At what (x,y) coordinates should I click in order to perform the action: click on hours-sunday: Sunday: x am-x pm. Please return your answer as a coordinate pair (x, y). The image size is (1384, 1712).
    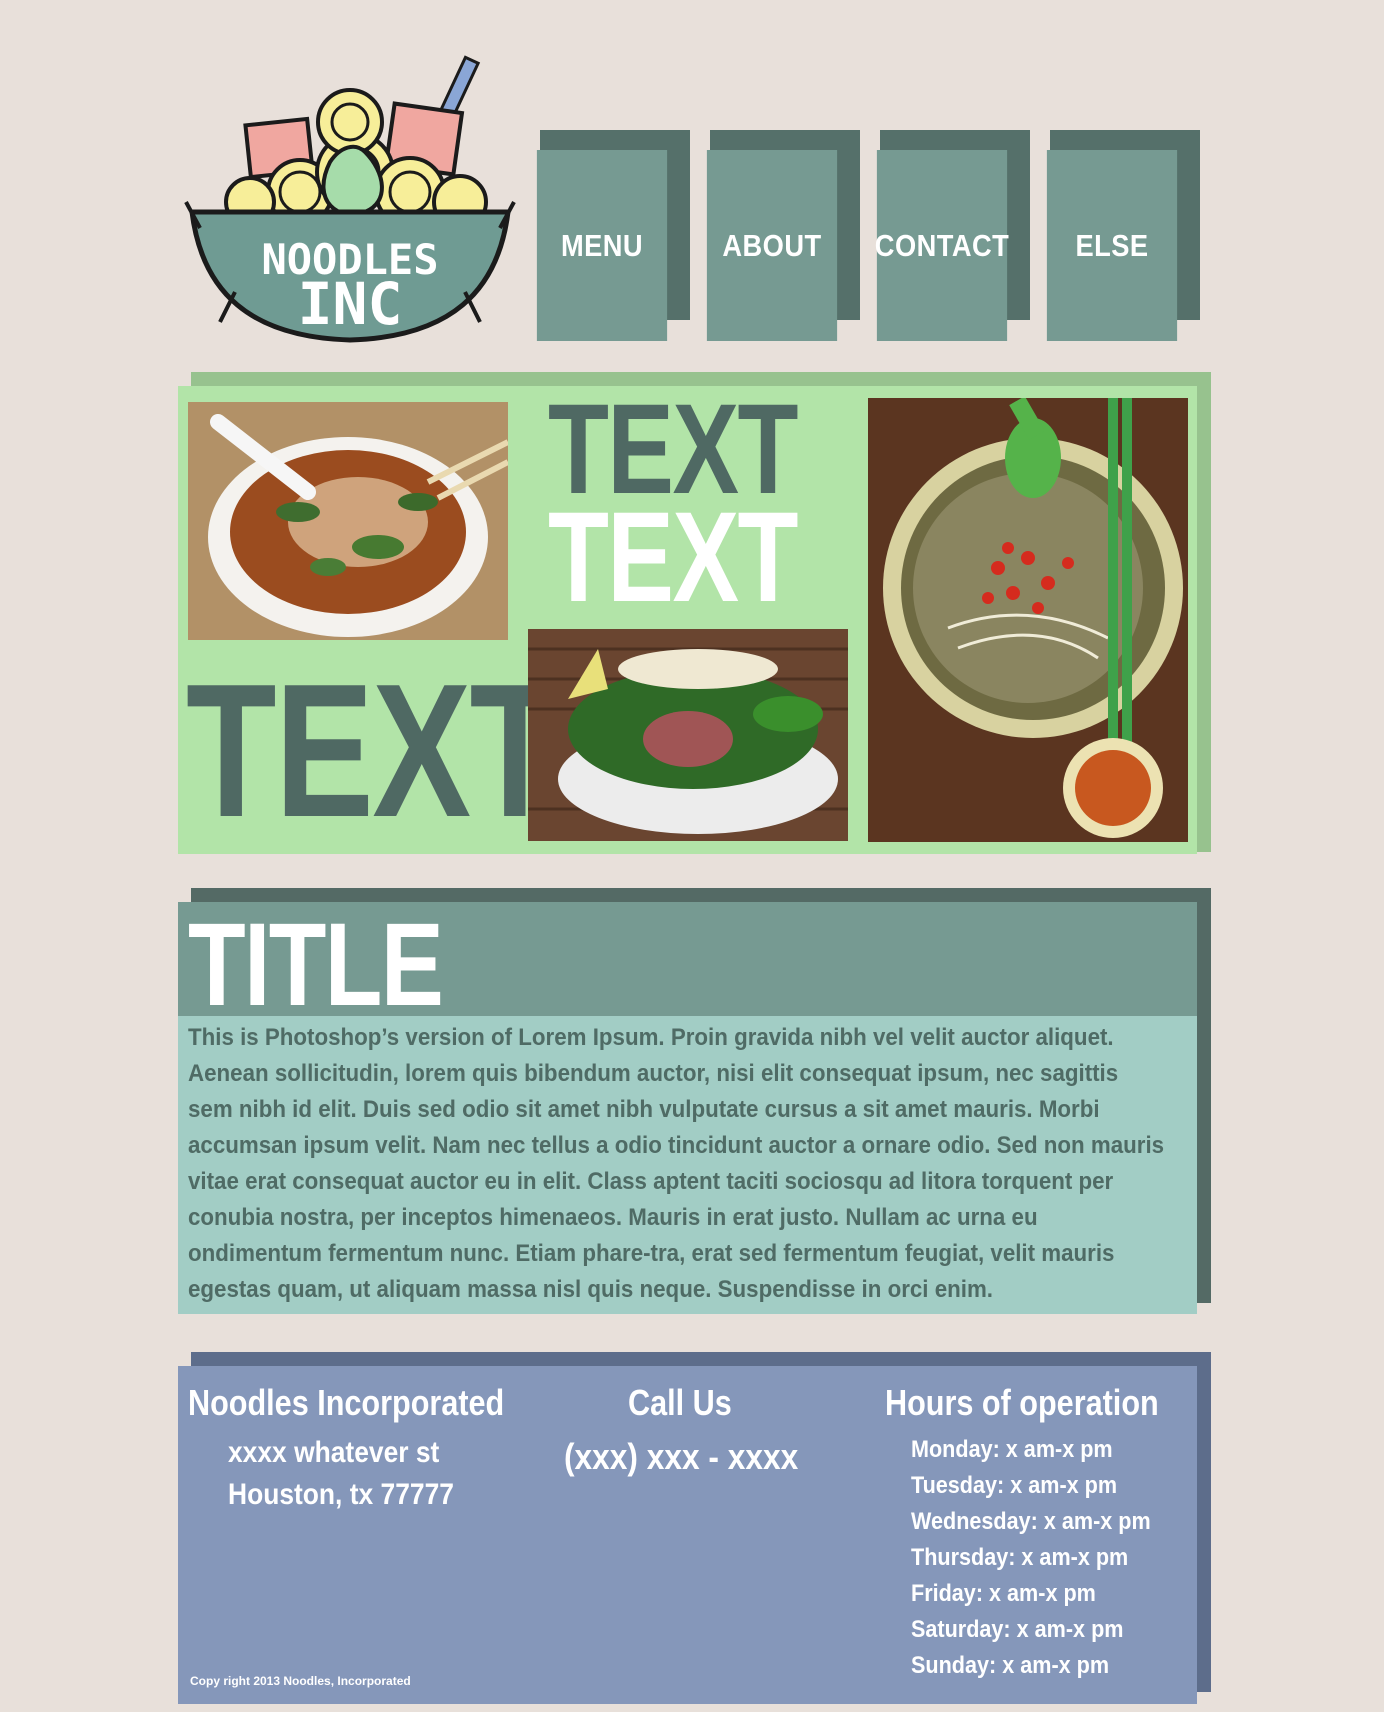
    Looking at the image, I should click on (1010, 1665).